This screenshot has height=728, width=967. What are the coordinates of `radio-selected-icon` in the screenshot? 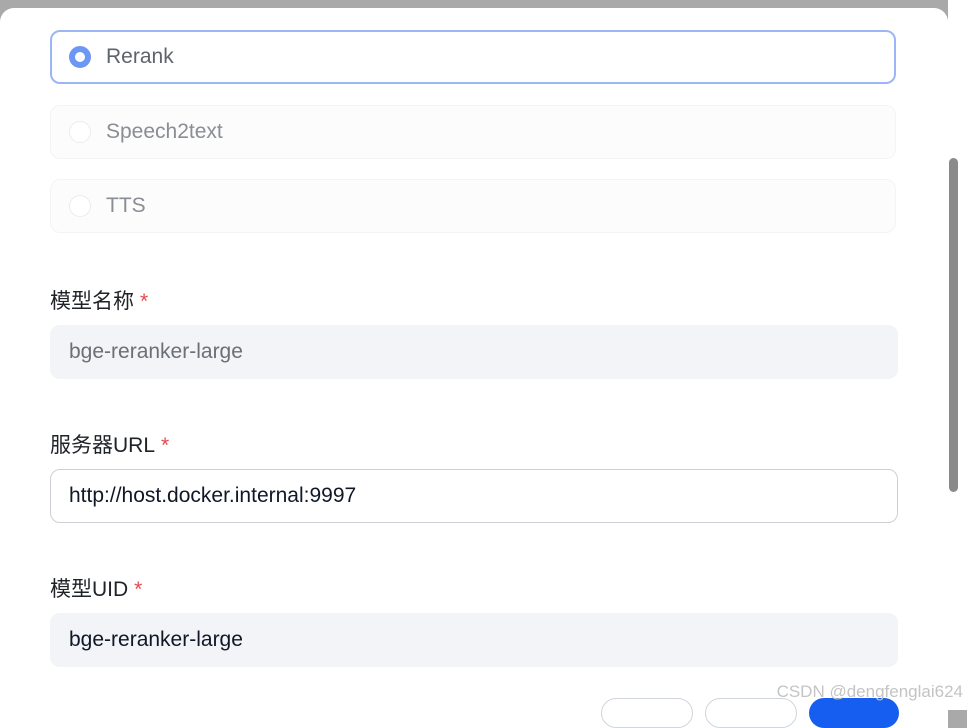 It's located at (80, 57).